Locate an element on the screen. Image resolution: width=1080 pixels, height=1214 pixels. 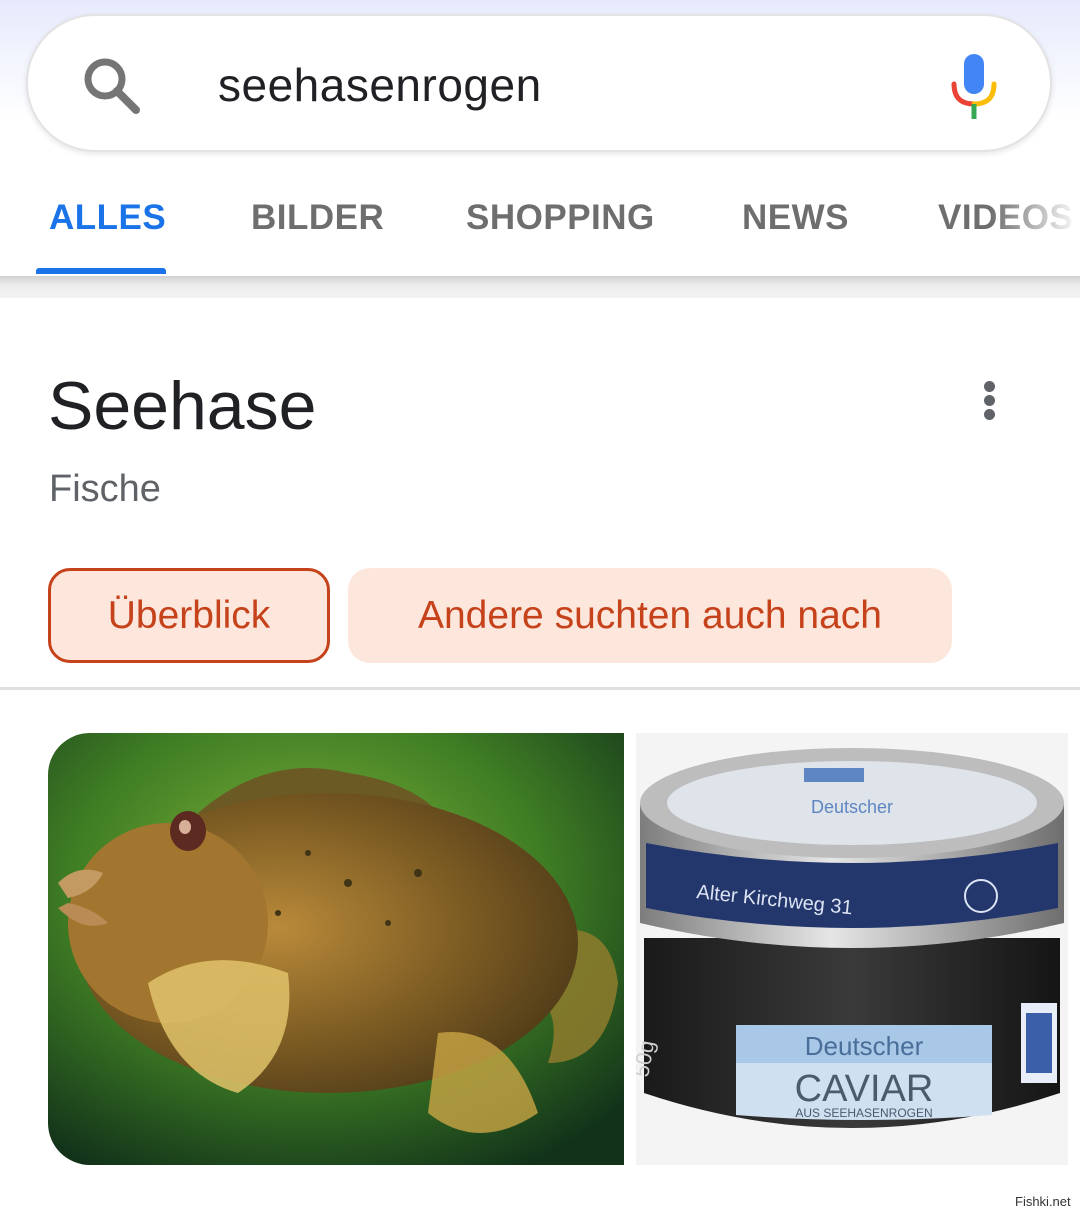
tab-bilder: BILDER is located at coordinates (317, 218).